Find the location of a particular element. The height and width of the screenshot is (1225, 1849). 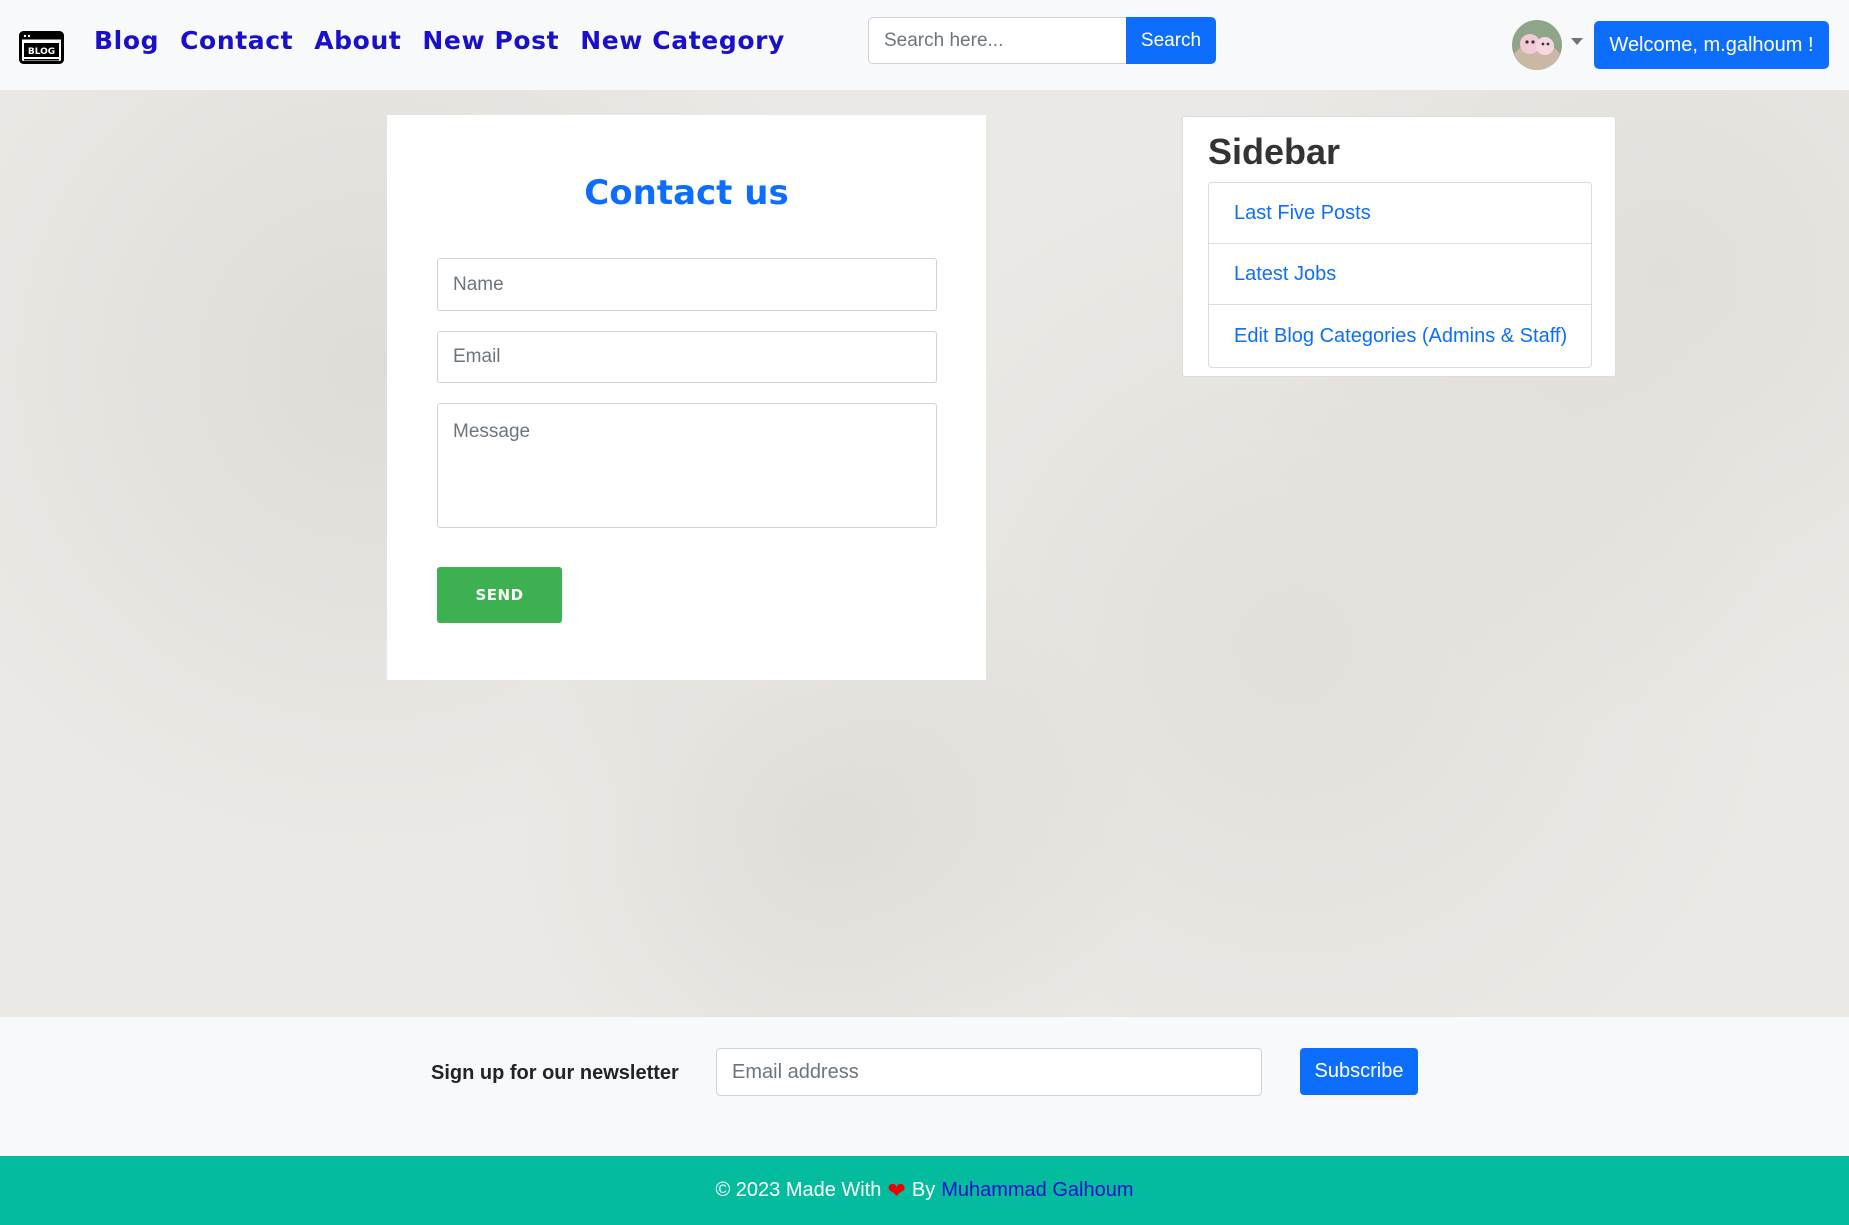

newsletter-label: Sign up for our newsletter is located at coordinates (555, 1073).